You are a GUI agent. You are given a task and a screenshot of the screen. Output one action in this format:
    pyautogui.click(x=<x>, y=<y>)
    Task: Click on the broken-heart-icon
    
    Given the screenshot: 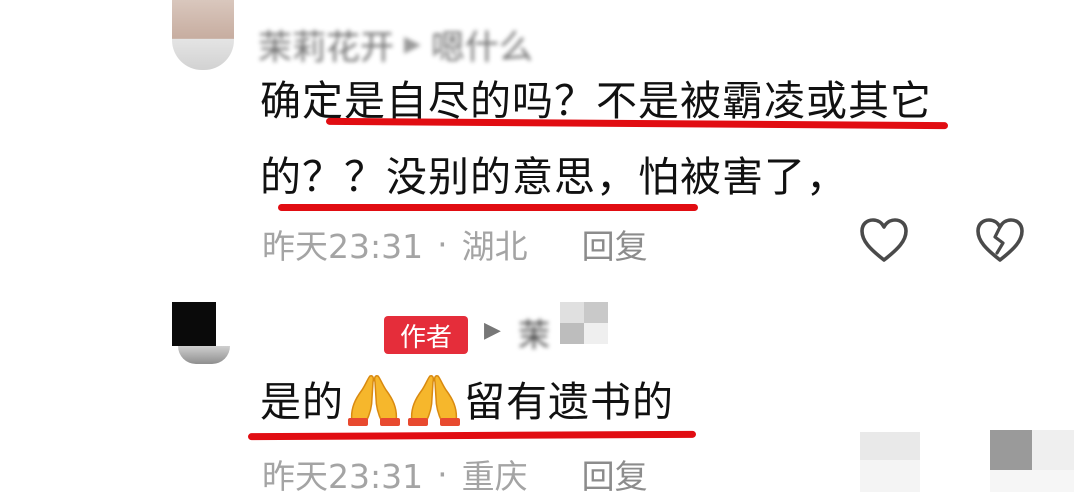 What is the action you would take?
    pyautogui.click(x=1000, y=242)
    